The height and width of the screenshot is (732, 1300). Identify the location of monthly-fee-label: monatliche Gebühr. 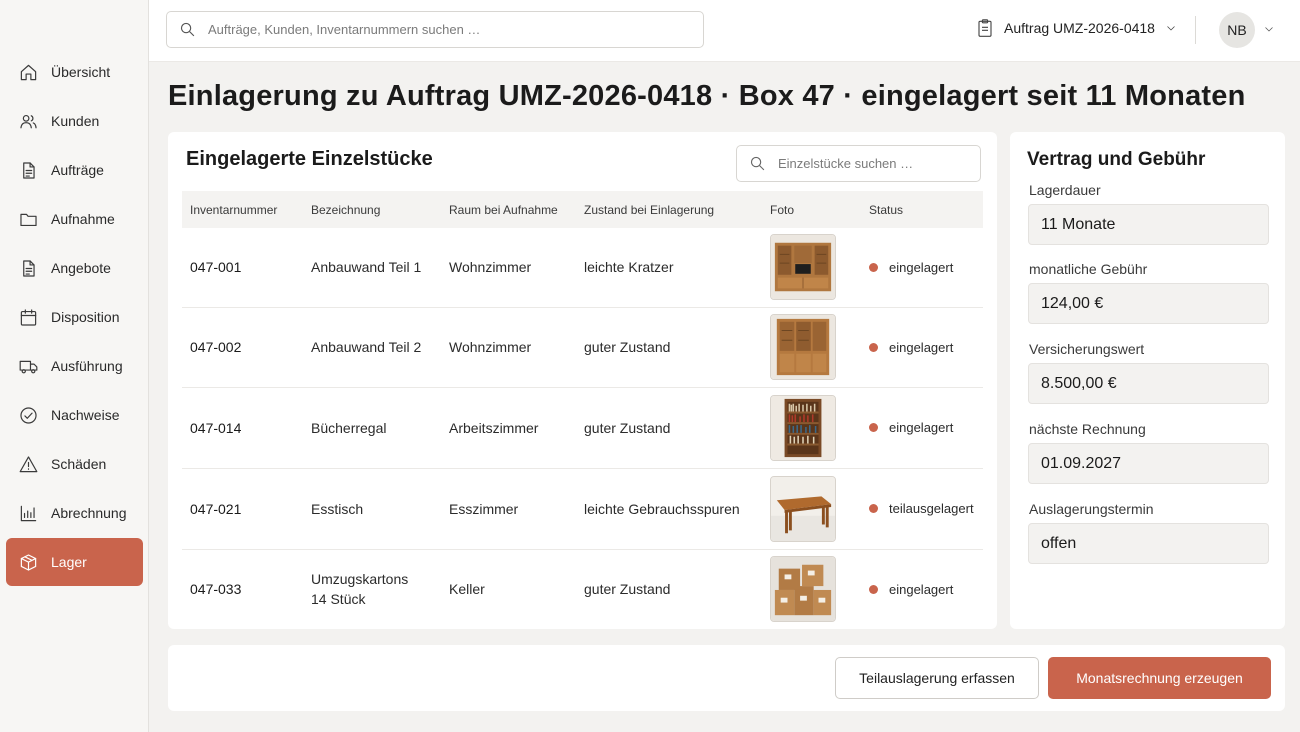
(1088, 269).